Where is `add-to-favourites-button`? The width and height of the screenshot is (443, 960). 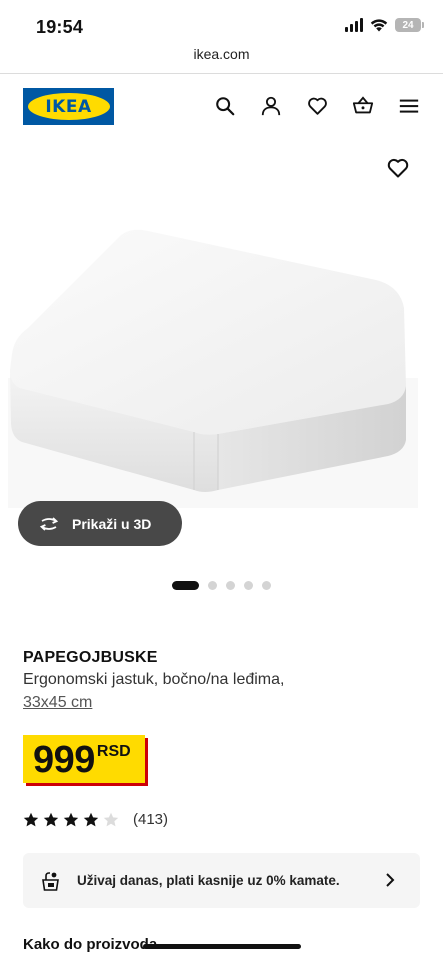
add-to-favourites-button is located at coordinates (398, 168).